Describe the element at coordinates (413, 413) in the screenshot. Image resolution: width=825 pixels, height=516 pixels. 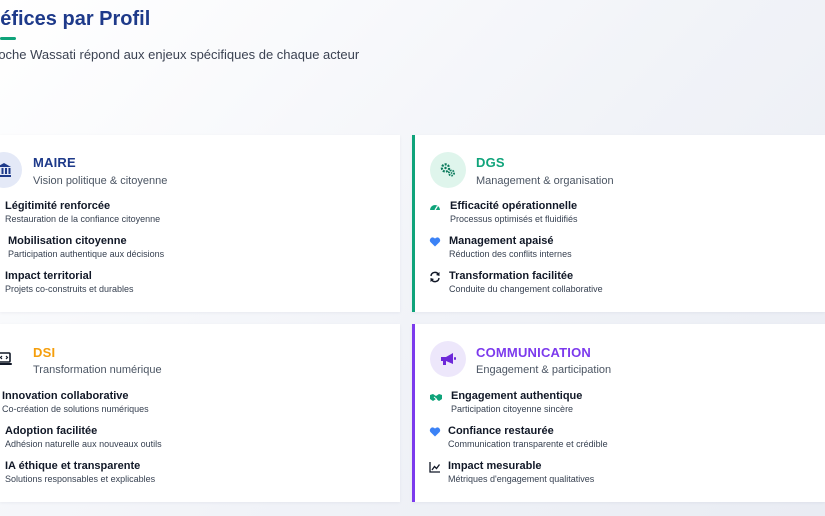
I see `card-accent-communication` at that location.